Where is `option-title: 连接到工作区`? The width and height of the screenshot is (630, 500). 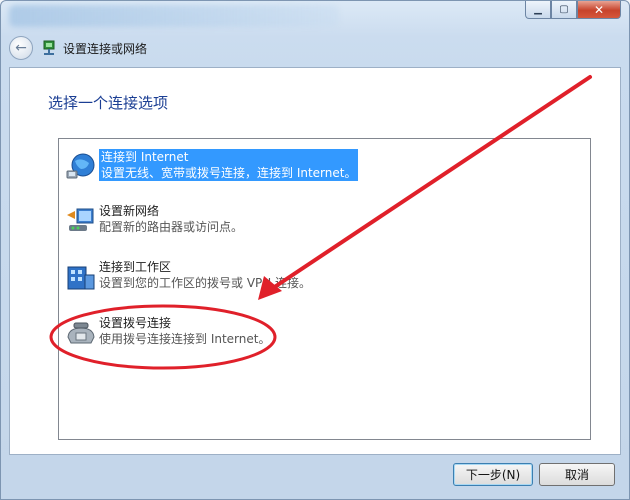
option-title: 连接到工作区 is located at coordinates (135, 267).